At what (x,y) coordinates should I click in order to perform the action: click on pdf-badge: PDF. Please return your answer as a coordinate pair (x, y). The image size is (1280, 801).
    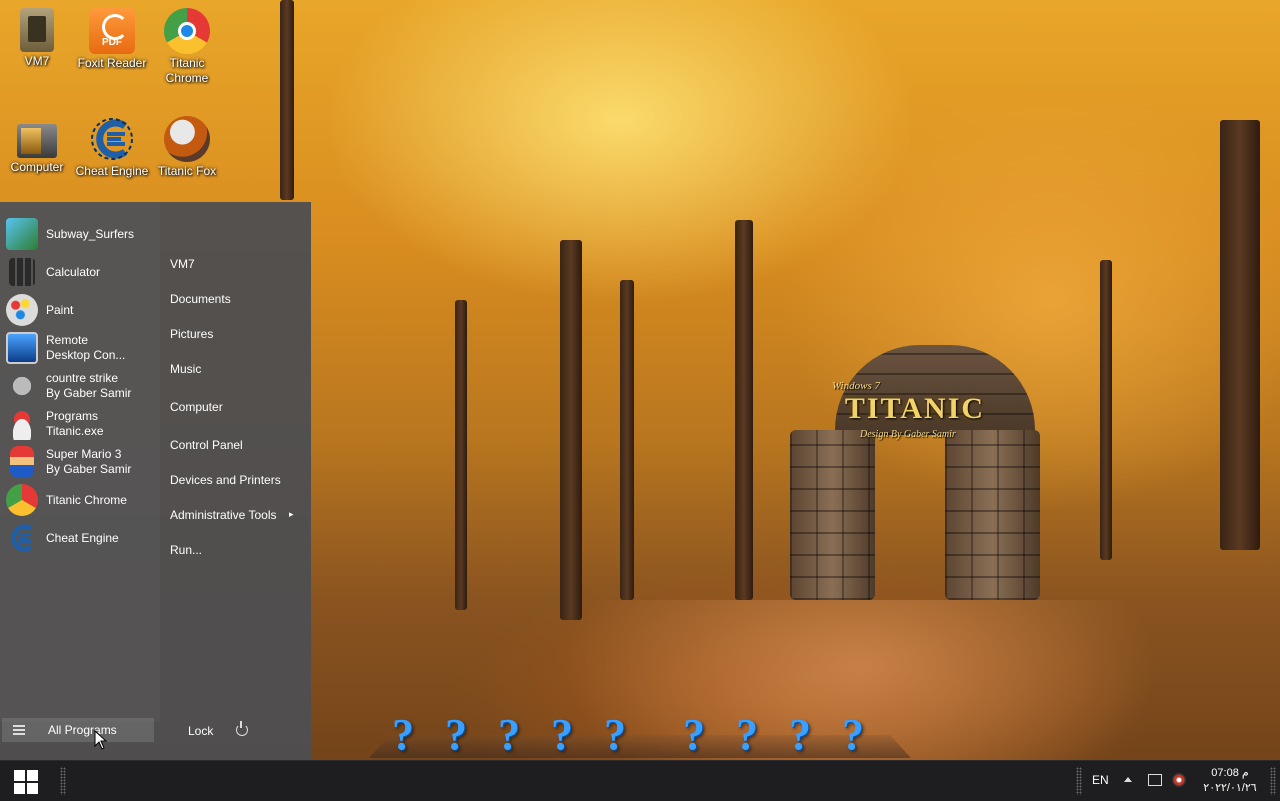
    Looking at the image, I should click on (112, 42).